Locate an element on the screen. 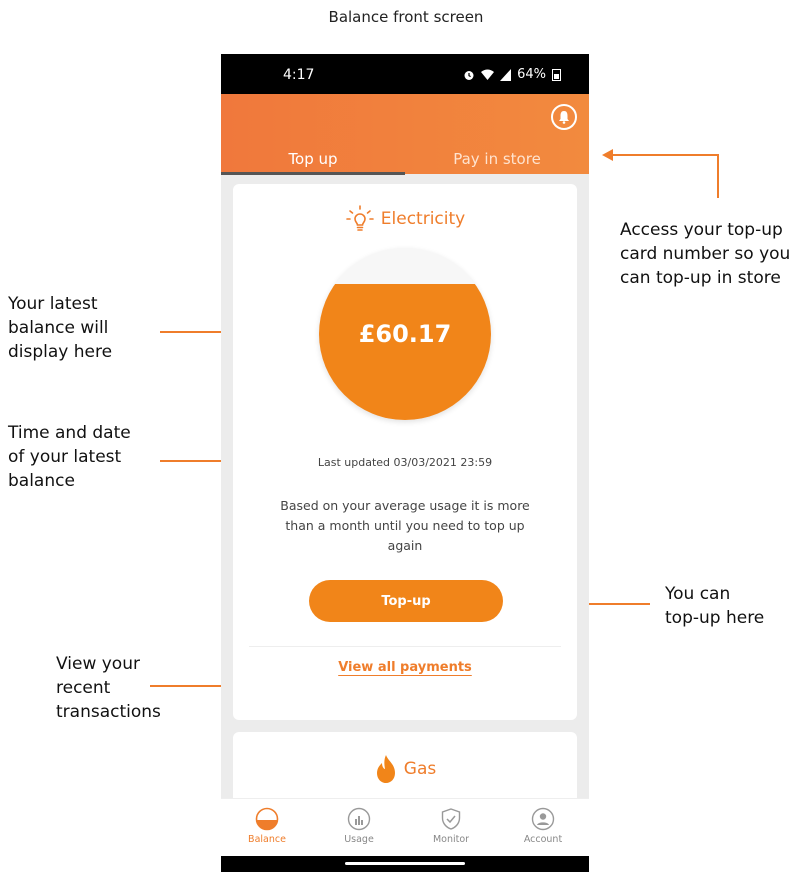  transactions-annotation: View your recent transactions is located at coordinates (108, 688).